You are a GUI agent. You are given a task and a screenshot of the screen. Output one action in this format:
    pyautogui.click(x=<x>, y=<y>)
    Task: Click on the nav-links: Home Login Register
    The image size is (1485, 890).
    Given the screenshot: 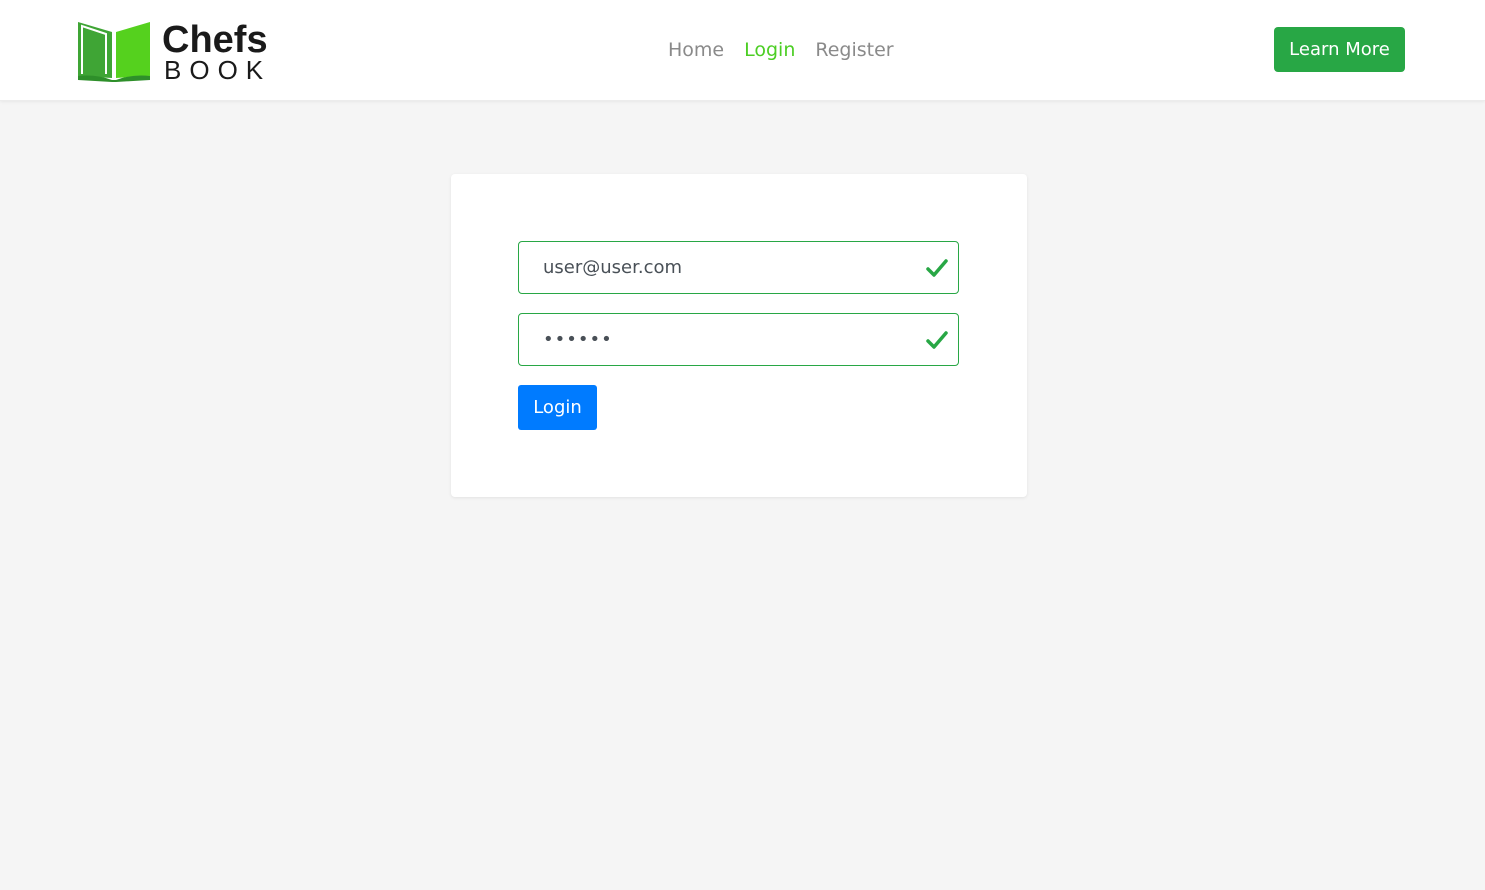 What is the action you would take?
    pyautogui.click(x=791, y=50)
    